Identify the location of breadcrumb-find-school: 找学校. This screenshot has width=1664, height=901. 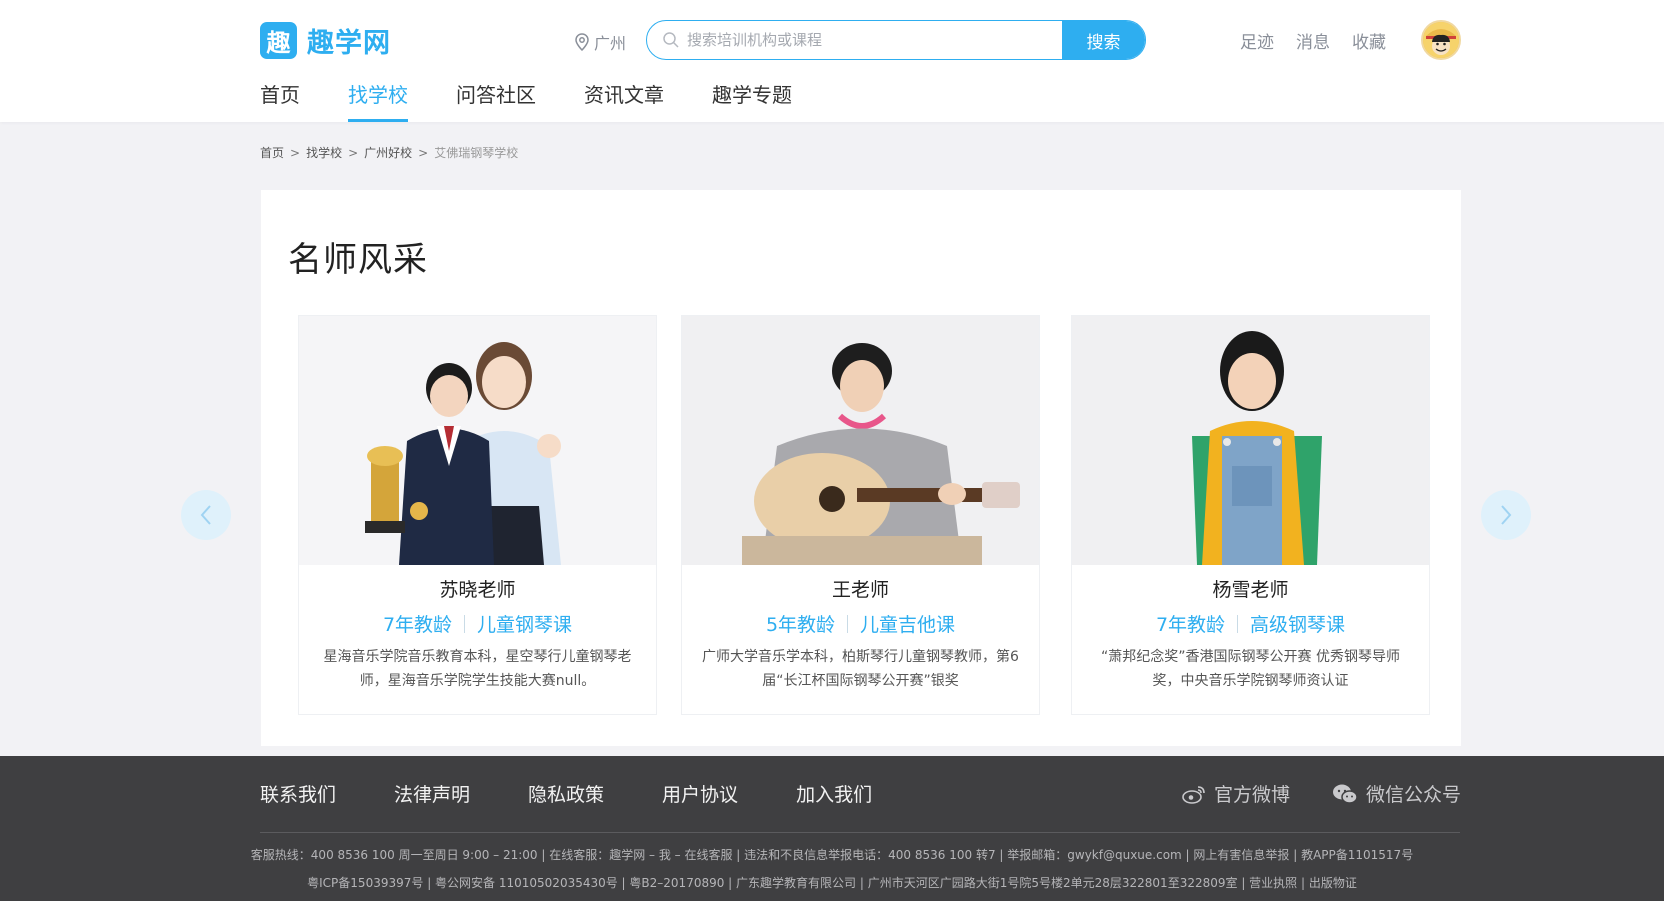
(324, 152).